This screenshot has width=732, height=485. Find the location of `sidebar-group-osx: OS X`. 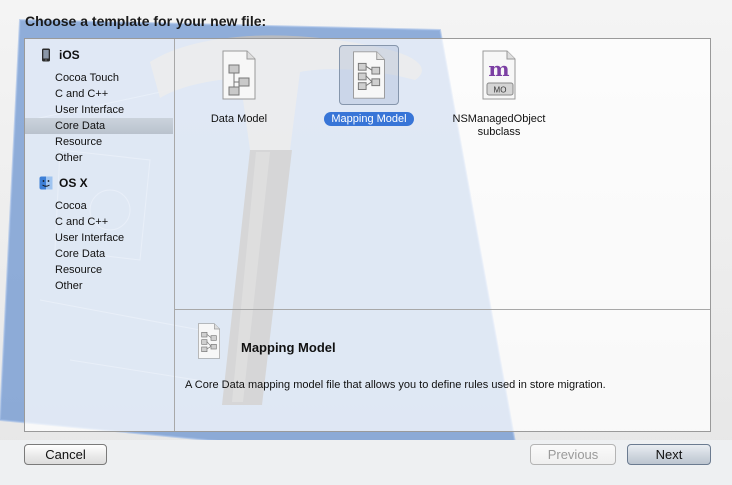

sidebar-group-osx: OS X is located at coordinates (63, 183).